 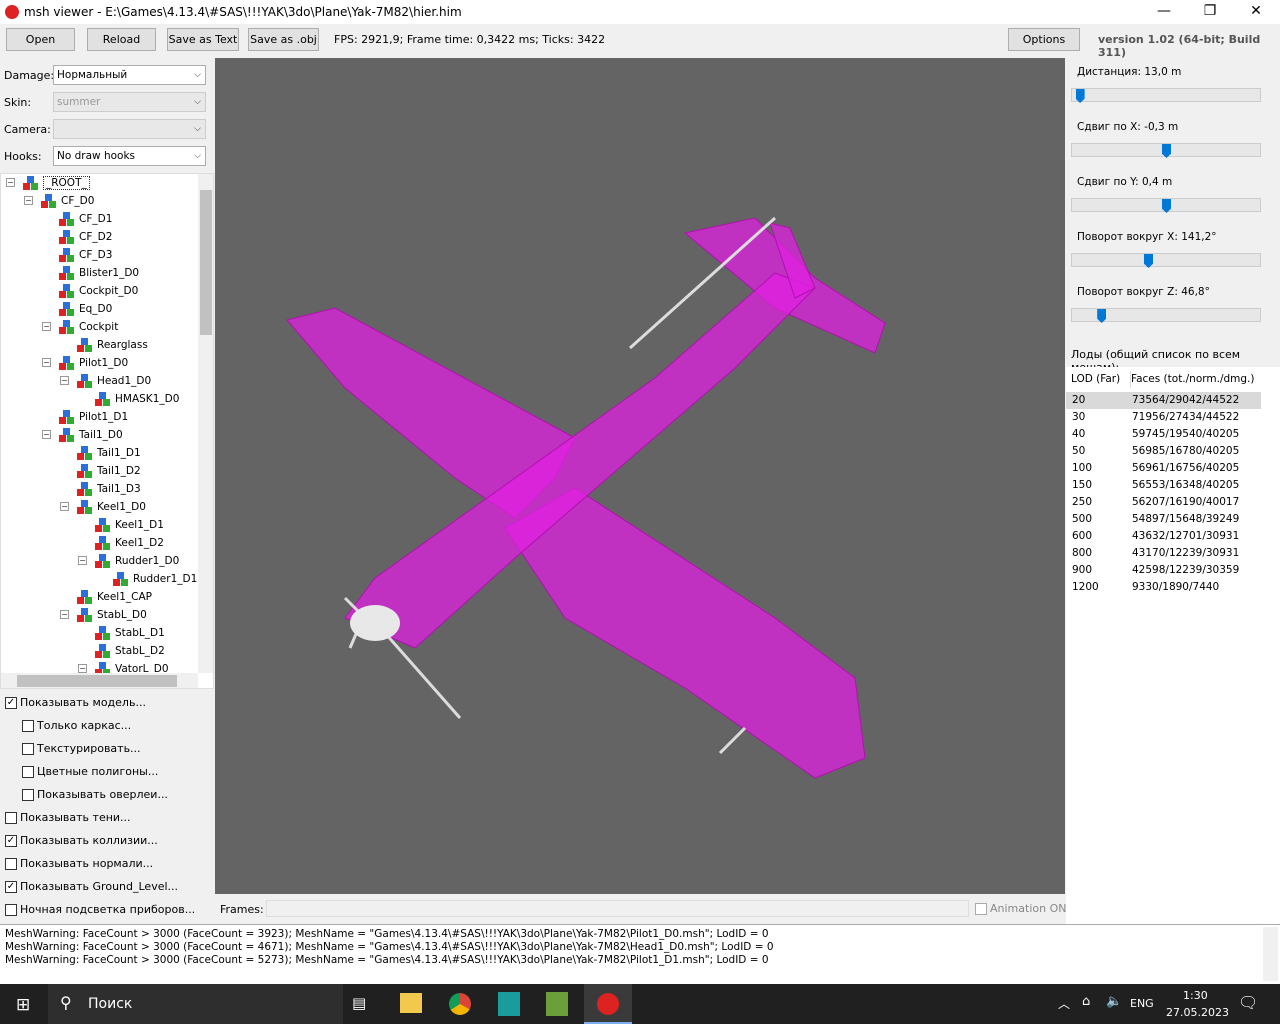 I want to click on windows-start-icon: ⊞, so click(x=23, y=1005).